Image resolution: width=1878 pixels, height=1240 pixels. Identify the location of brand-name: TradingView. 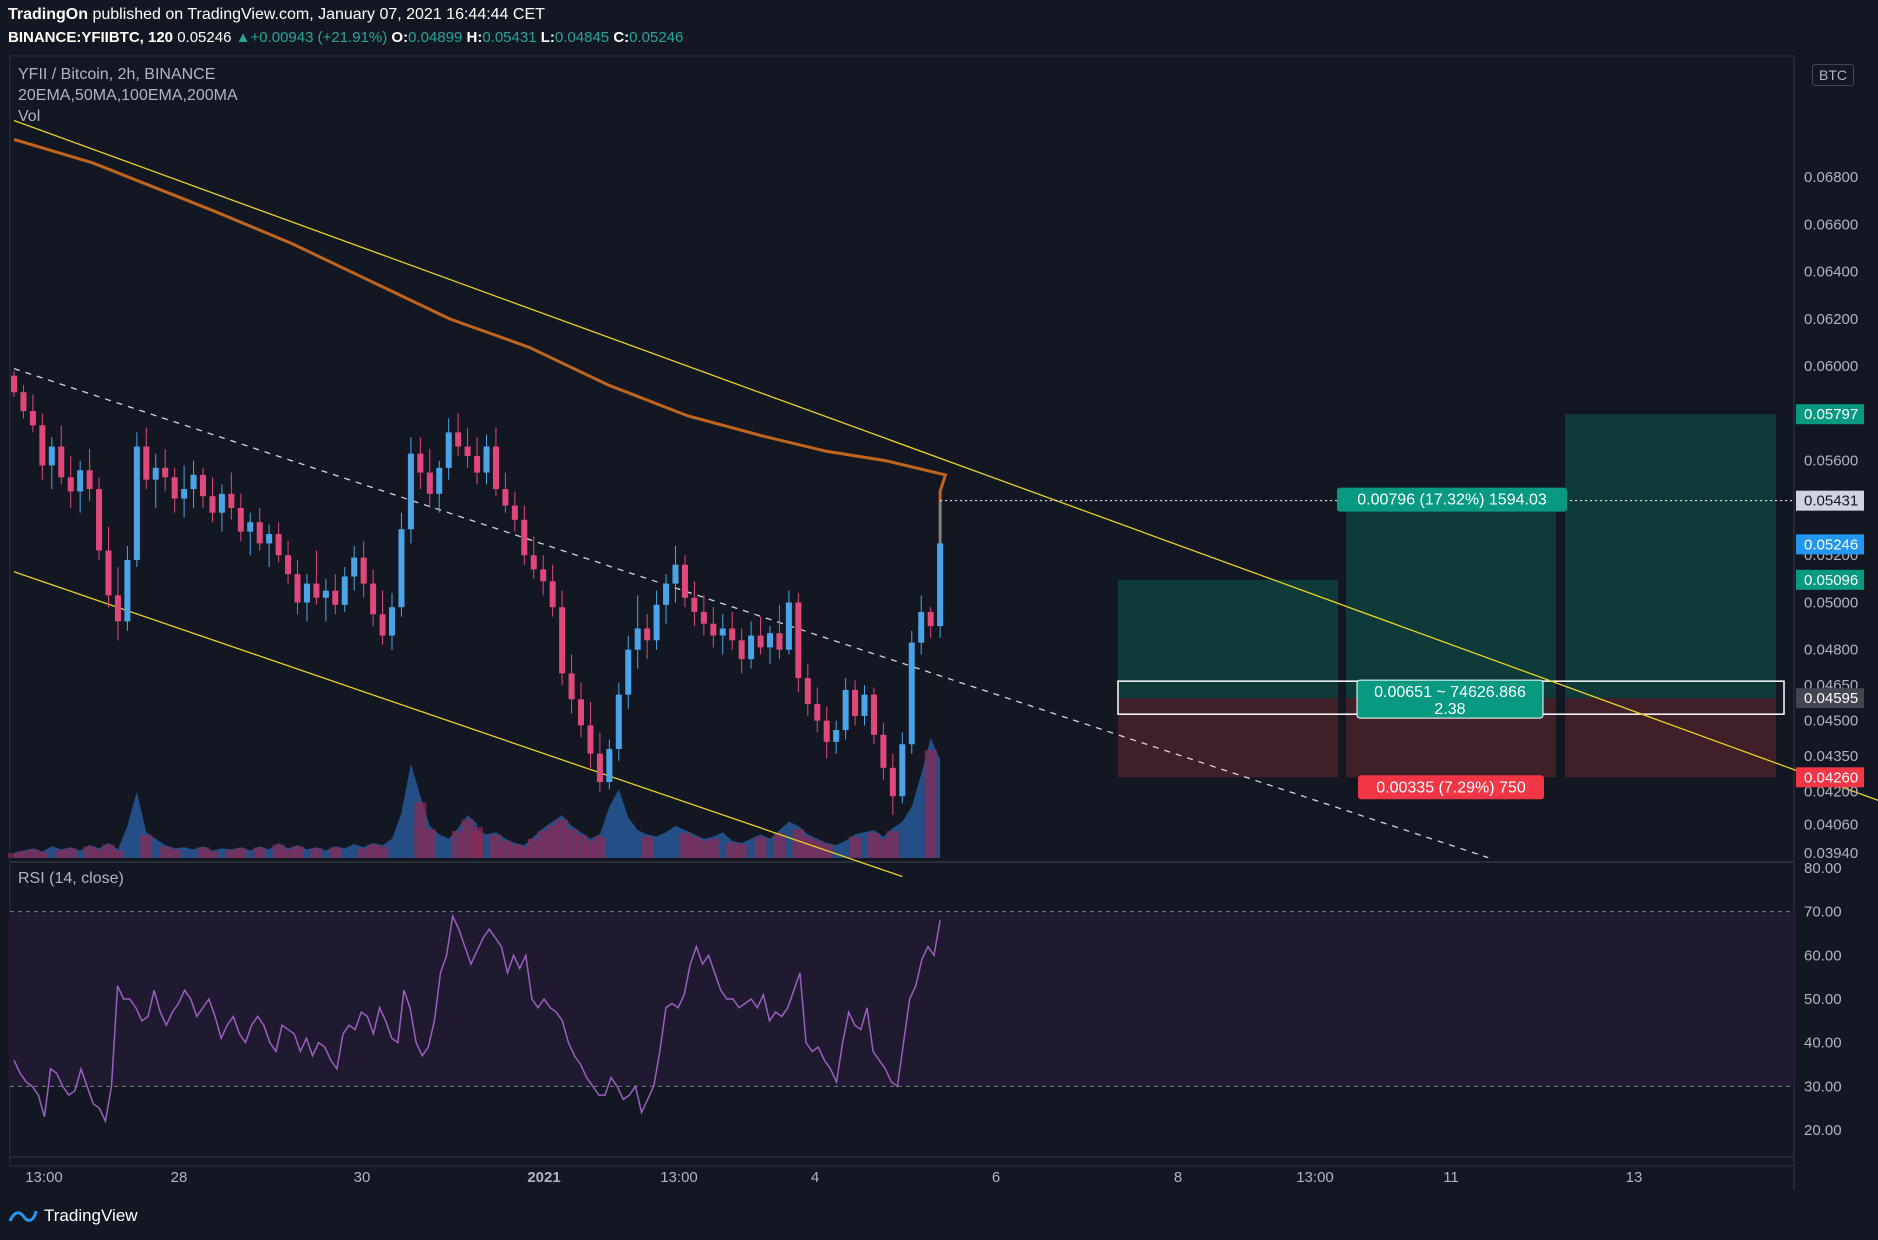
(91, 1215).